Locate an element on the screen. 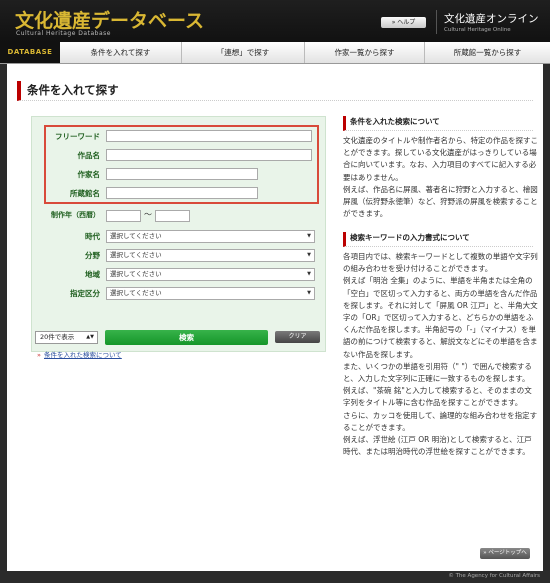  year-to-input is located at coordinates (172, 216).